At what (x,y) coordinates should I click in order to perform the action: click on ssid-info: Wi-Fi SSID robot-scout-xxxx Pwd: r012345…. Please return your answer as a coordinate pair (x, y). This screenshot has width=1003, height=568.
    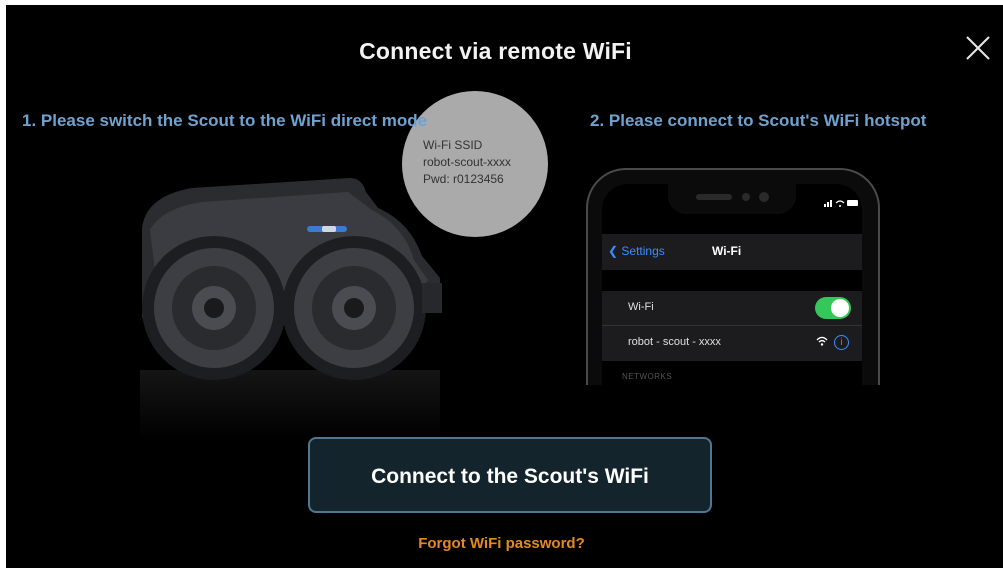
    Looking at the image, I should click on (467, 162).